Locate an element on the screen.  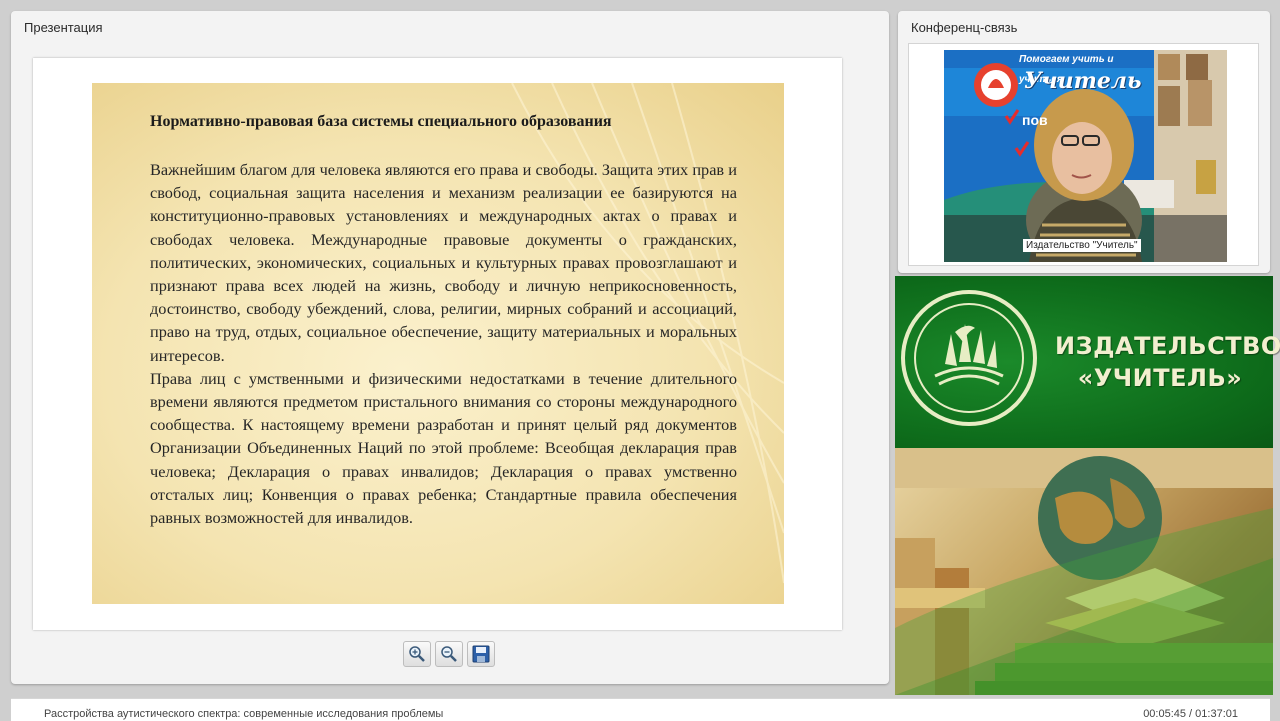
video-participant-label: Издательство "Учитель" is located at coordinates (1082, 245).